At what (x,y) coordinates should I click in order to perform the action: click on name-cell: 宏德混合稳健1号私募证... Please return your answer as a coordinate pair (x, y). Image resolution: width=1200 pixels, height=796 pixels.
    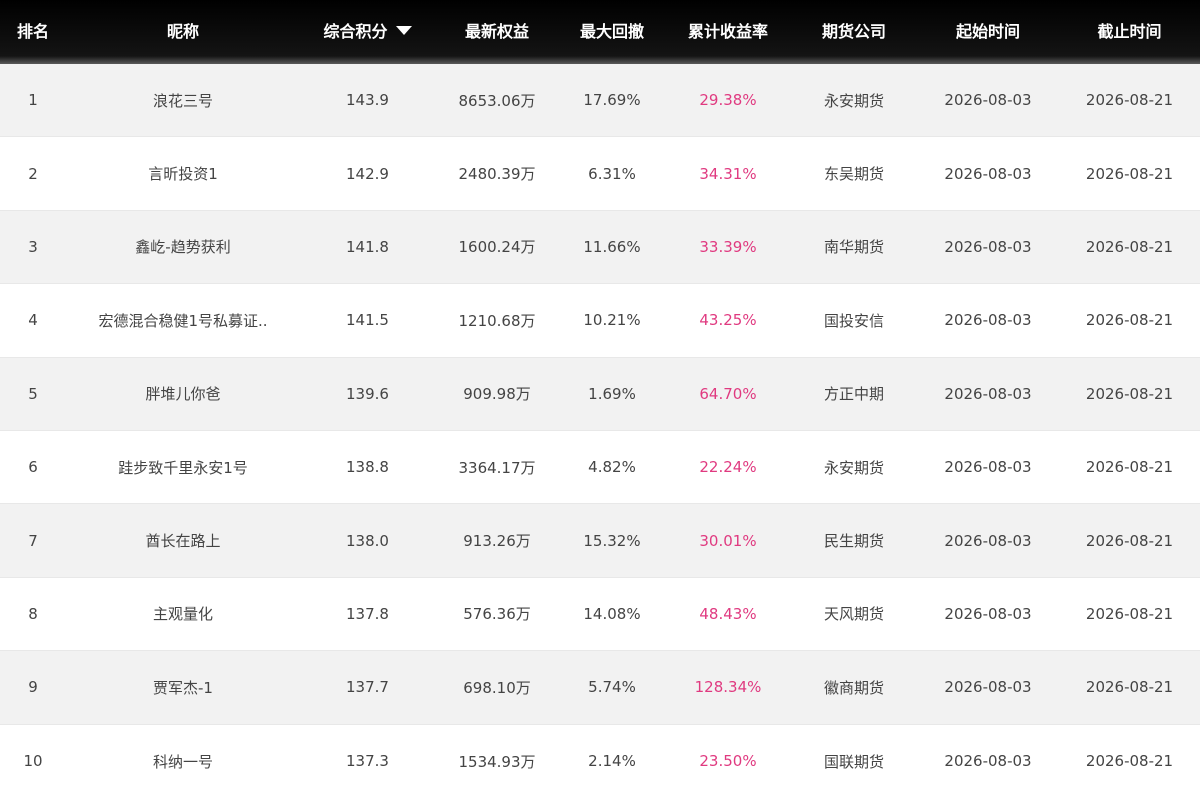
    Looking at the image, I should click on (183, 320).